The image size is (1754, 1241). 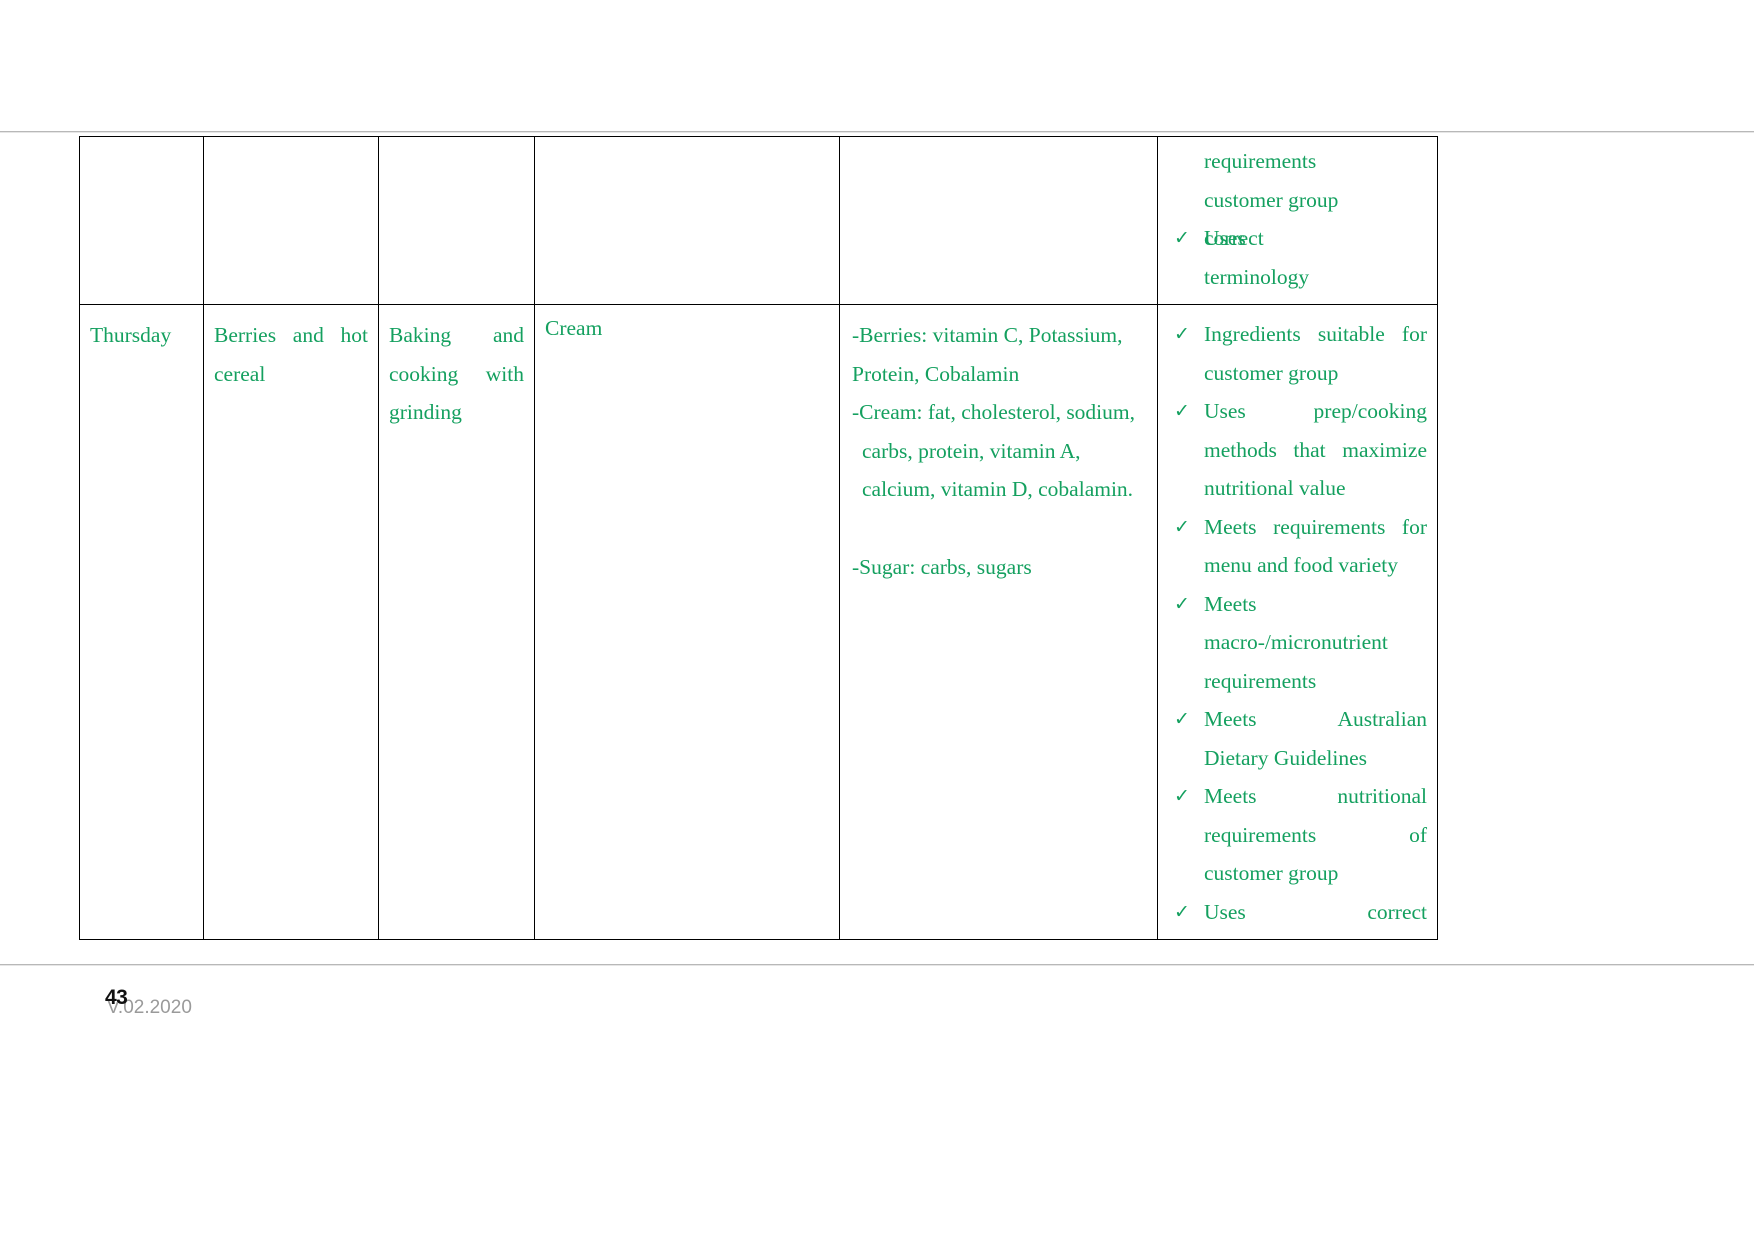 I want to click on method-word-2: and, so click(x=508, y=335).